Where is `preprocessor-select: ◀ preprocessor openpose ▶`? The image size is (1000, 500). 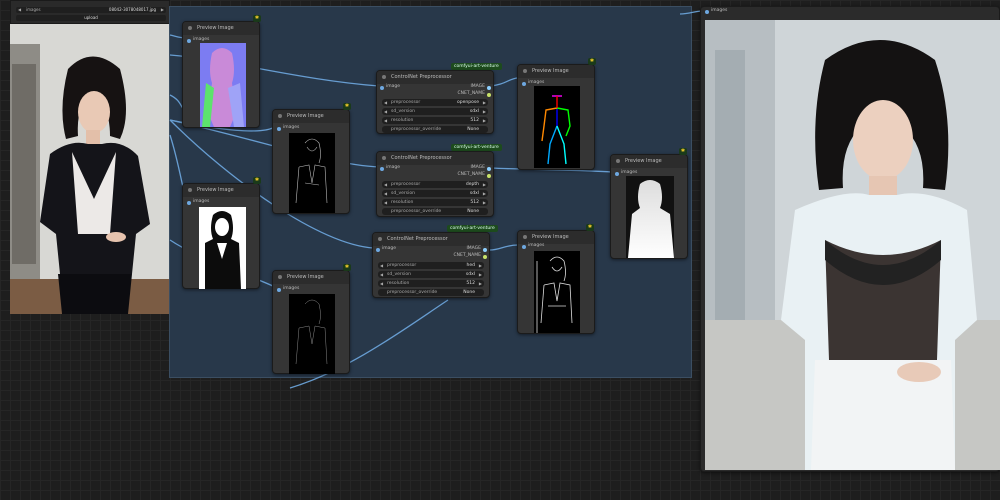 preprocessor-select: ◀ preprocessor openpose ▶ is located at coordinates (435, 102).